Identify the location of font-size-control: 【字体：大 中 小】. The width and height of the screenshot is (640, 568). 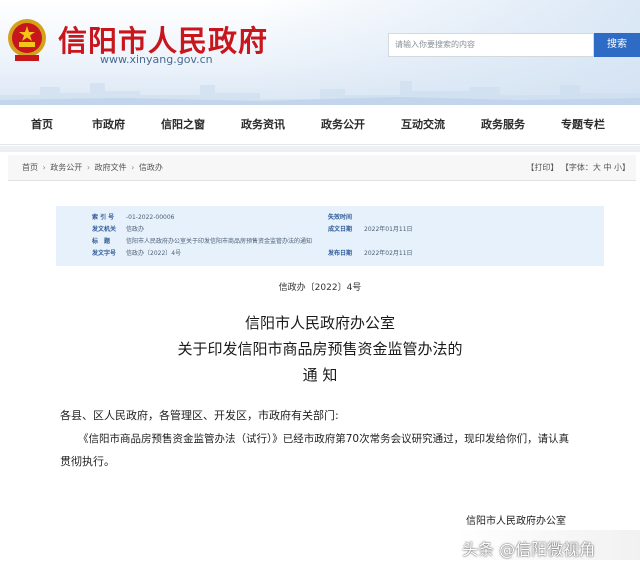
(595, 167).